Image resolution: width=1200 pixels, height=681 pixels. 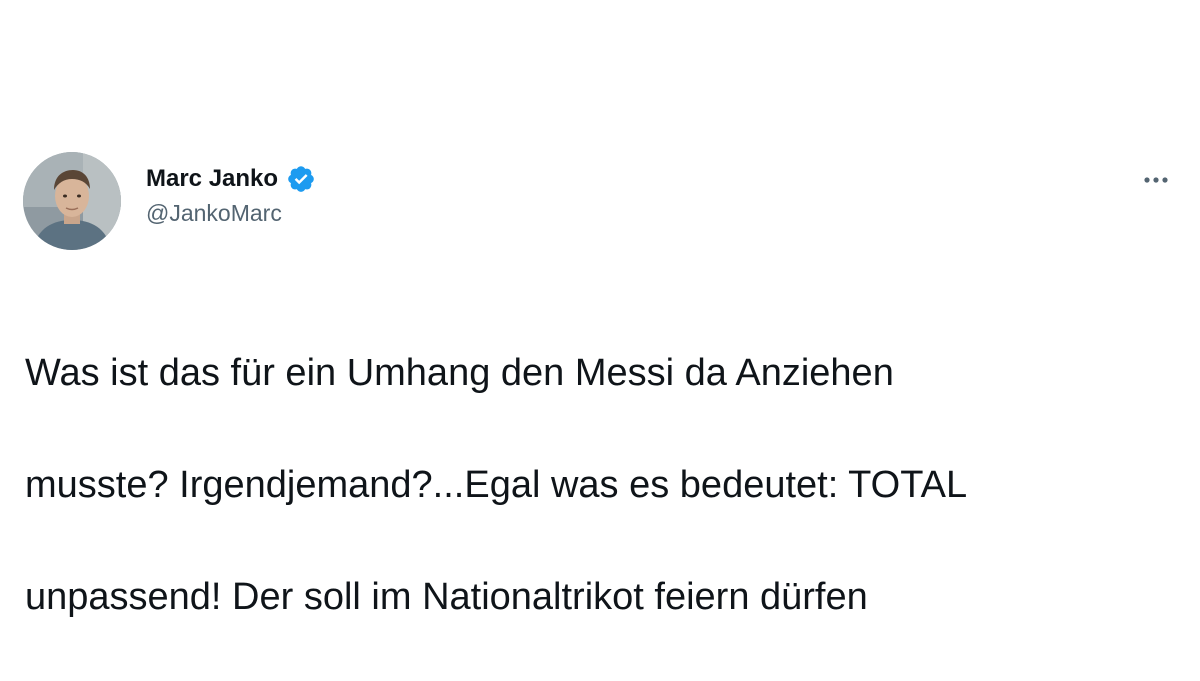 What do you see at coordinates (212, 179) in the screenshot?
I see `display-name: Marc Janko` at bounding box center [212, 179].